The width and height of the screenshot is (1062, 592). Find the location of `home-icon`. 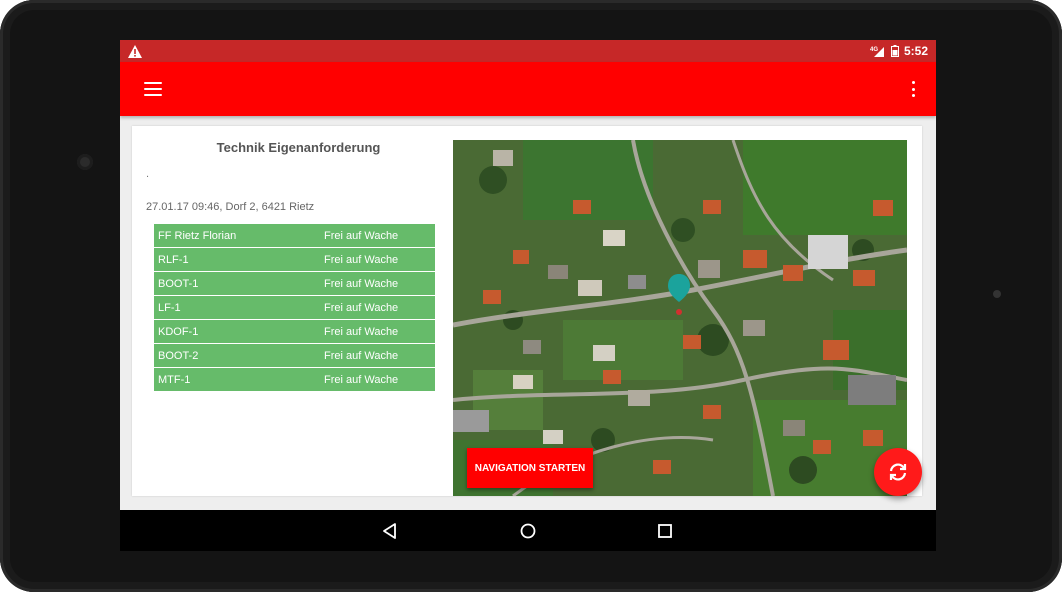

home-icon is located at coordinates (528, 530).